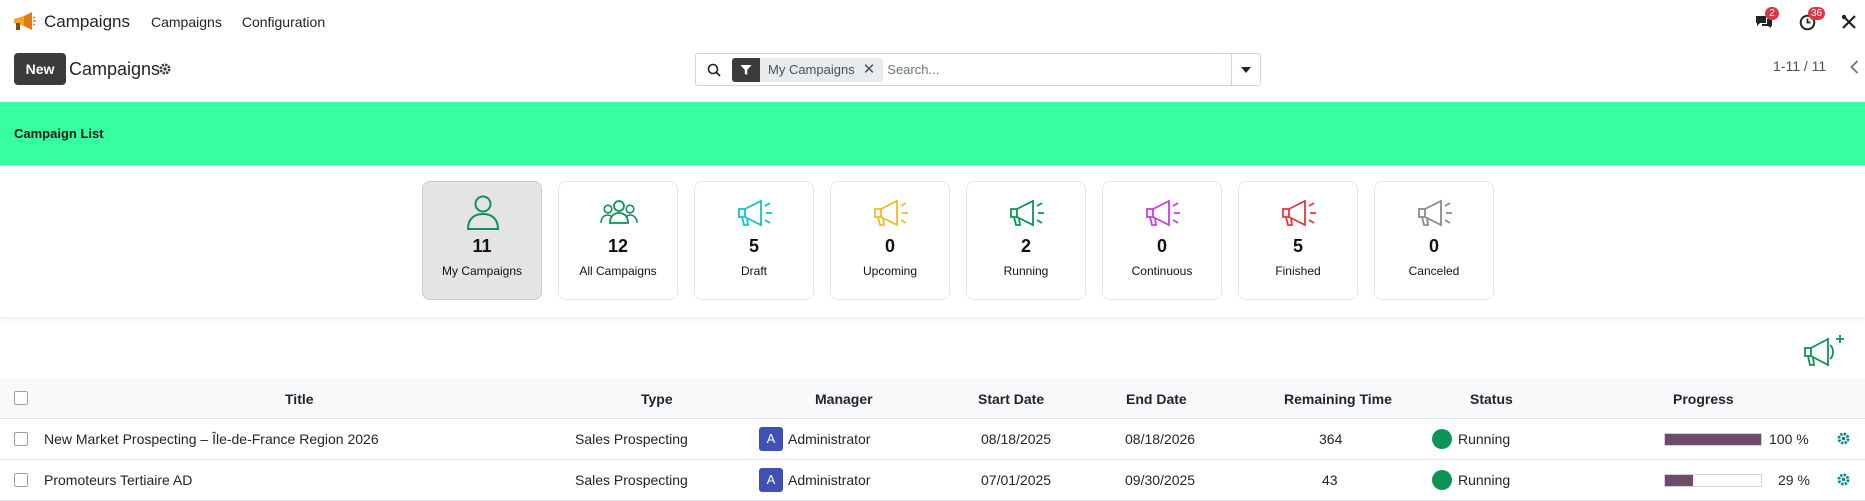 Image resolution: width=1865 pixels, height=501 pixels. I want to click on users-icon, so click(619, 212).